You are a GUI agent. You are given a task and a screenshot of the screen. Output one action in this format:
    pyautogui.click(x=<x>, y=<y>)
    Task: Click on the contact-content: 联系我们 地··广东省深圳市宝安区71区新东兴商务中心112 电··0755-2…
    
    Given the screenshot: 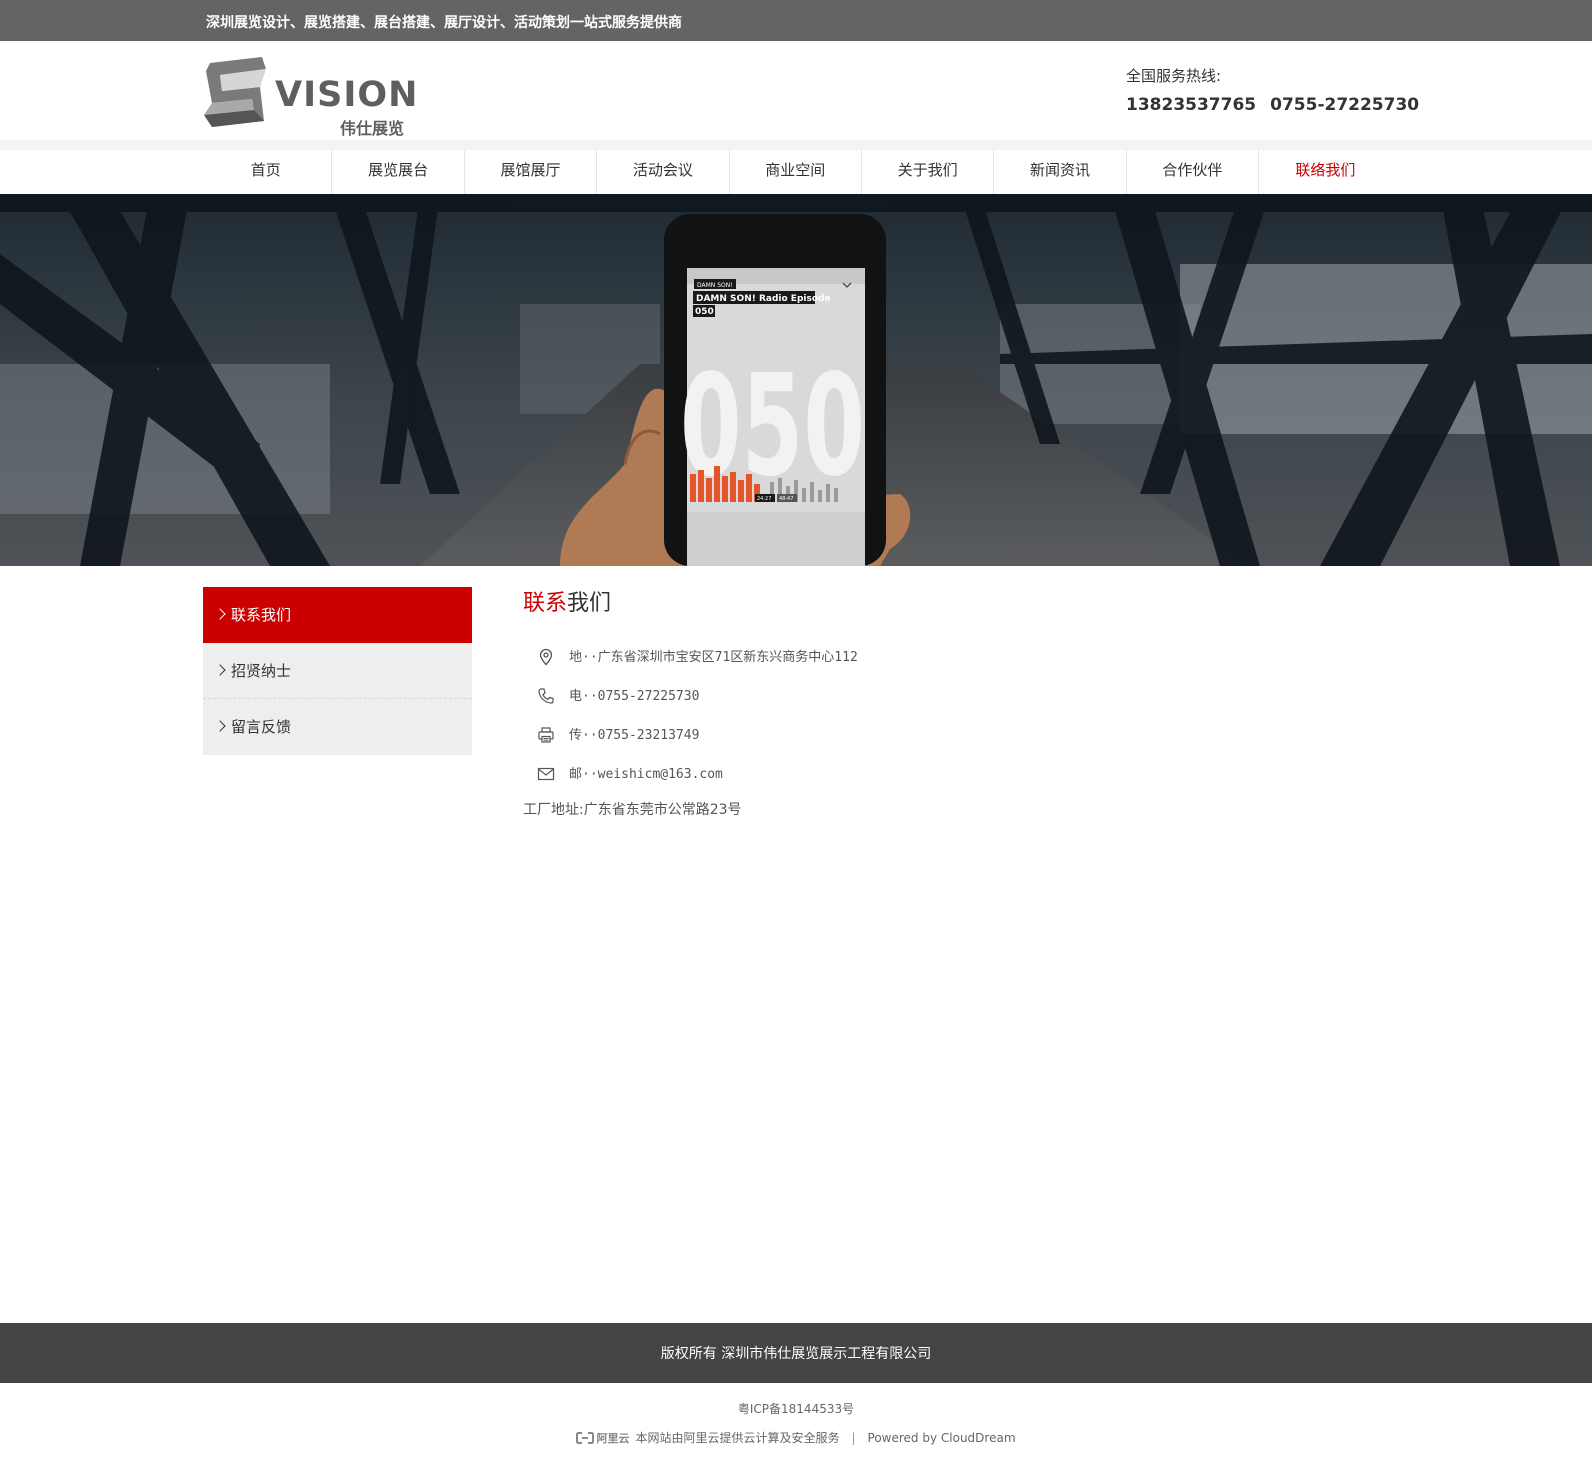 What is the action you would take?
    pyautogui.click(x=953, y=702)
    